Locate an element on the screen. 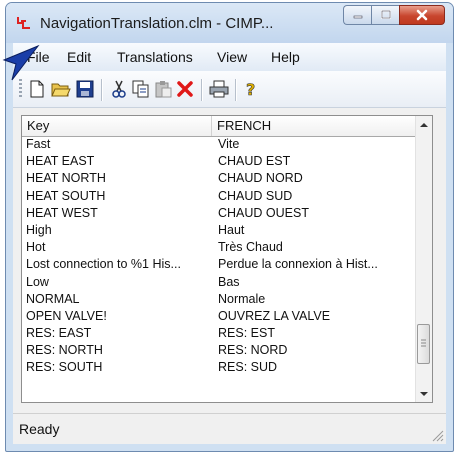  open-folder-icon is located at coordinates (61, 90).